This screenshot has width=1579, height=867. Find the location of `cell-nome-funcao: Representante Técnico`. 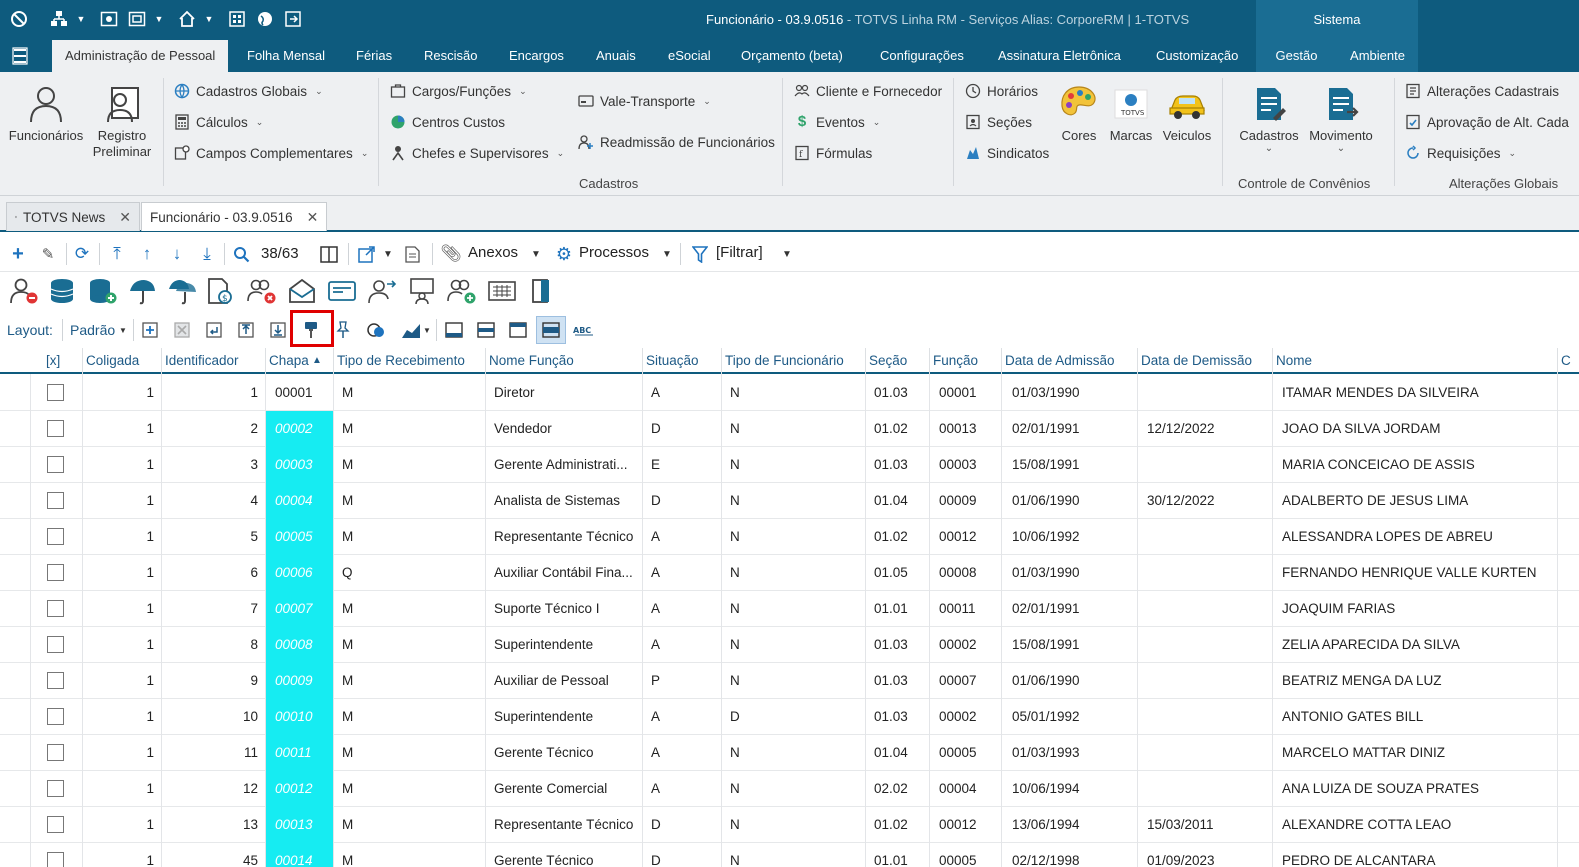

cell-nome-funcao: Representante Técnico is located at coordinates (566, 824).